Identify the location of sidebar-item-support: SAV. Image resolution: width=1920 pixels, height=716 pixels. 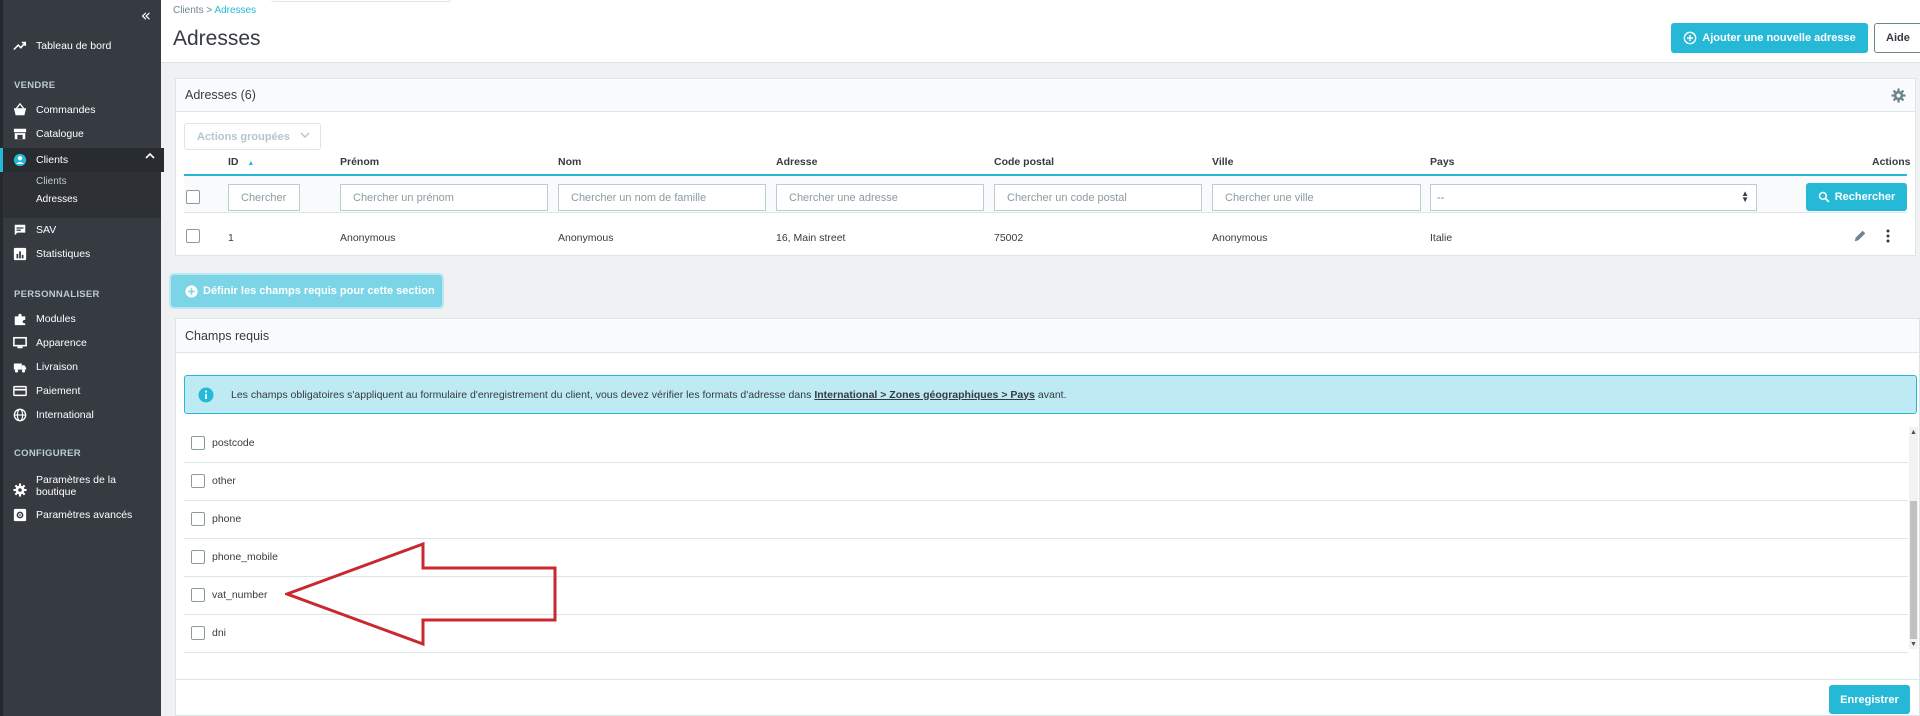
(34, 230).